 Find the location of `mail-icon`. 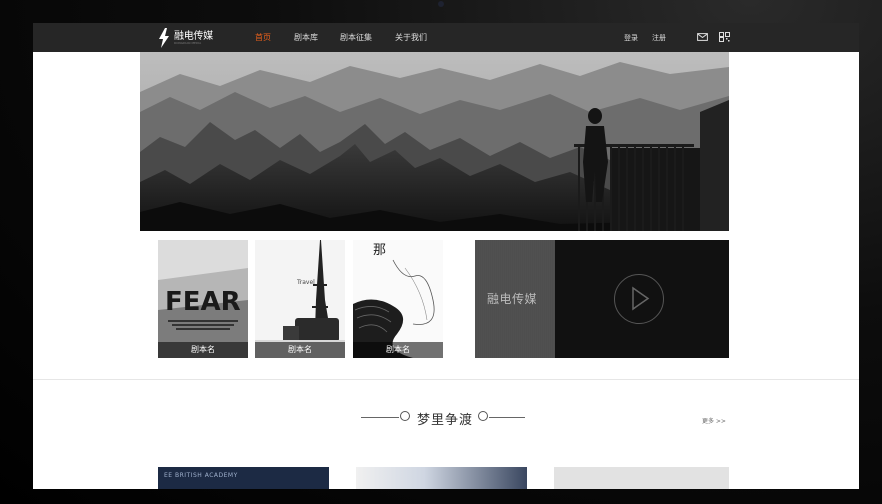

mail-icon is located at coordinates (702, 37).